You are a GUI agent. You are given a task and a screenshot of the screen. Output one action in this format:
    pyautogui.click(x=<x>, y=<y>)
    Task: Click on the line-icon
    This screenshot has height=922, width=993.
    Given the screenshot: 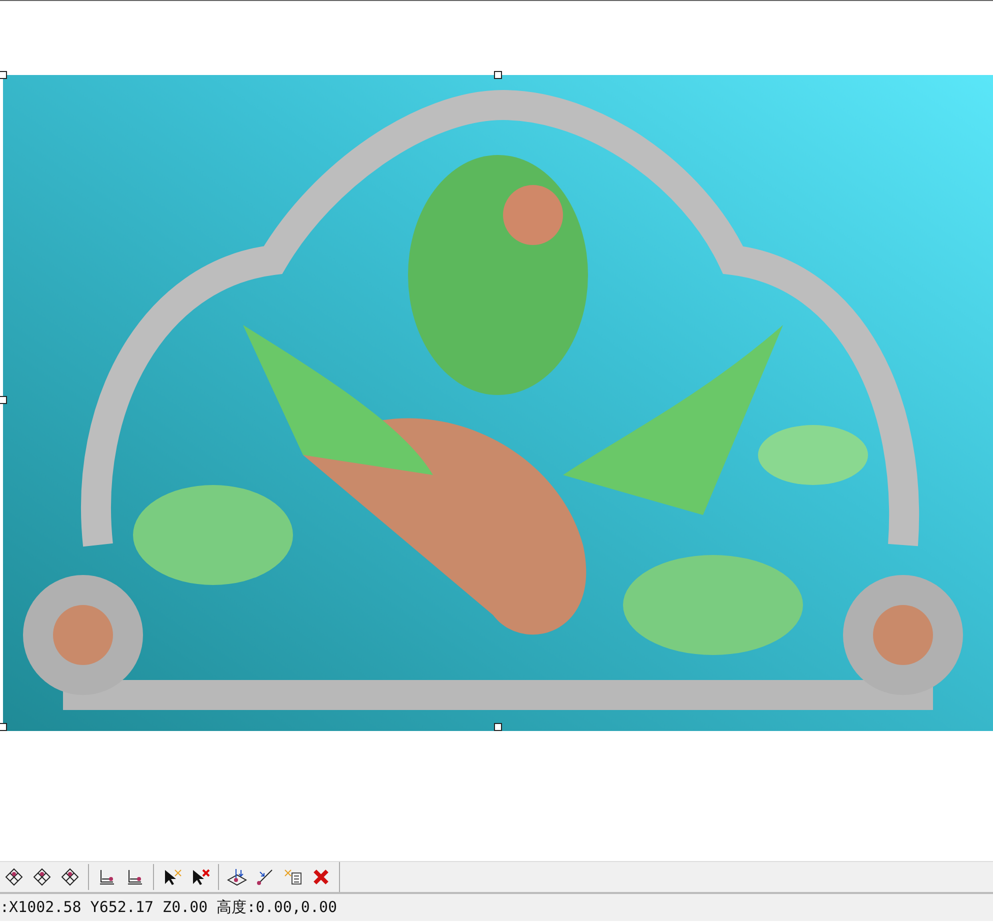 What is the action you would take?
    pyautogui.click(x=265, y=877)
    